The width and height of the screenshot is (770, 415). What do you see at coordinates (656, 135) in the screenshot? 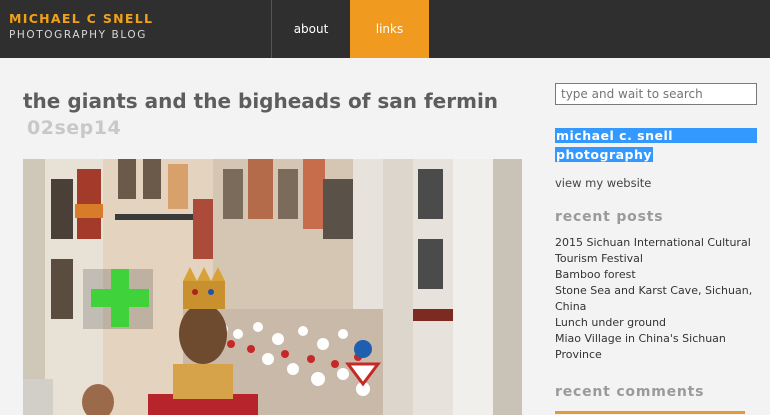
I see `selected-heading-line1: michael c. snell` at bounding box center [656, 135].